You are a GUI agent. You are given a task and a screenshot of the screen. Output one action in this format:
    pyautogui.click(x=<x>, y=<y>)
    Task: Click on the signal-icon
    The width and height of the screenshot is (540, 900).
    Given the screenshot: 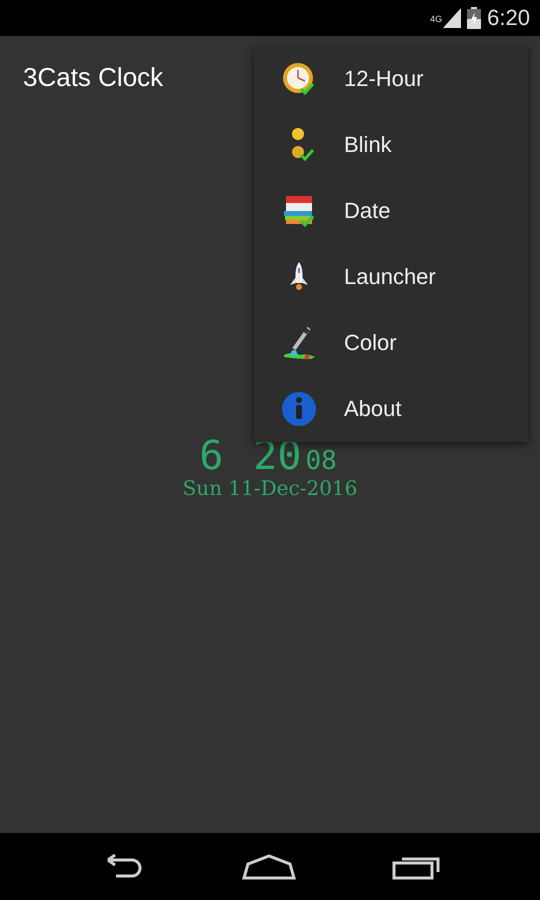 What is the action you would take?
    pyautogui.click(x=452, y=18)
    